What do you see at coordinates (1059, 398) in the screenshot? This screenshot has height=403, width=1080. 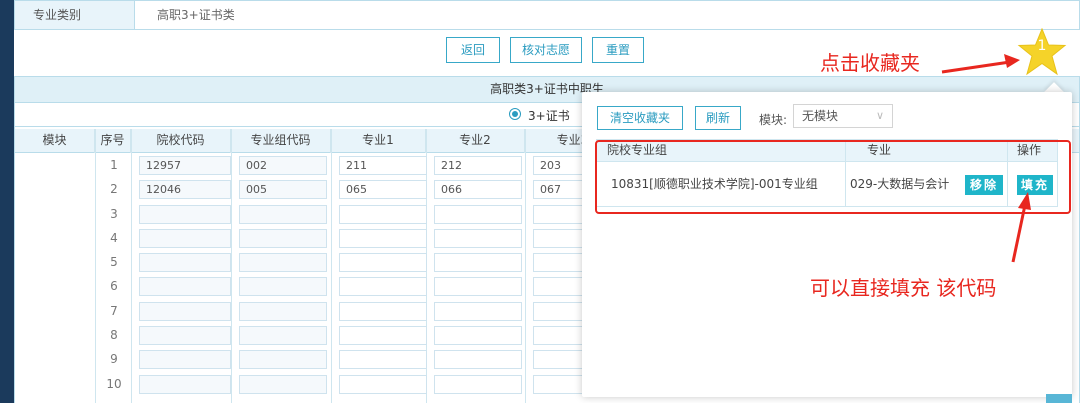 I see `corner-button` at bounding box center [1059, 398].